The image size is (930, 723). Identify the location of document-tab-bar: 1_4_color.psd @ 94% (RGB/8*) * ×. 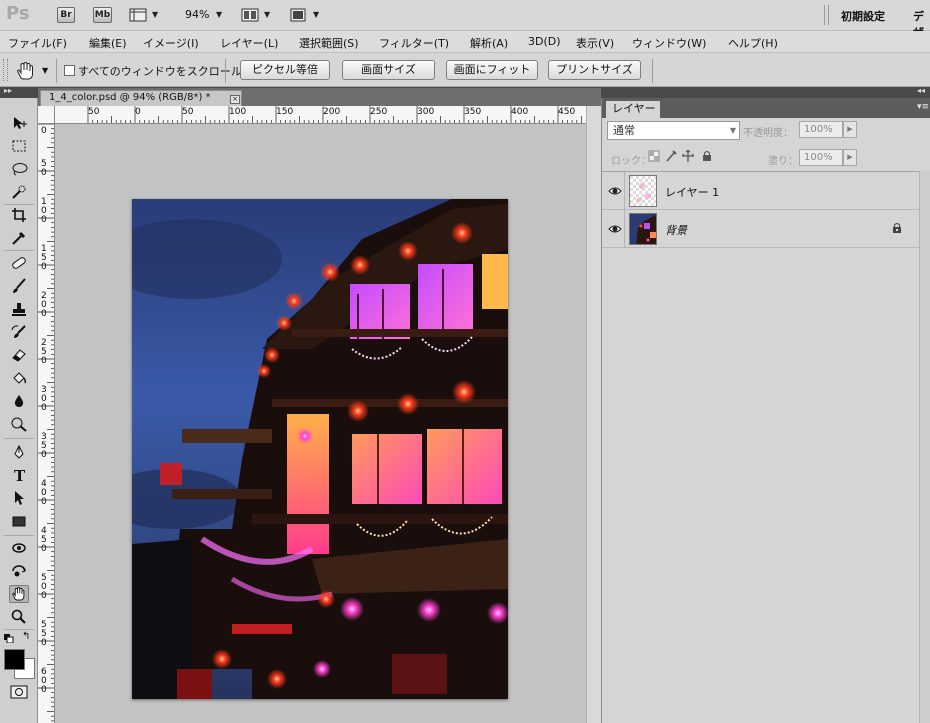
(319, 97).